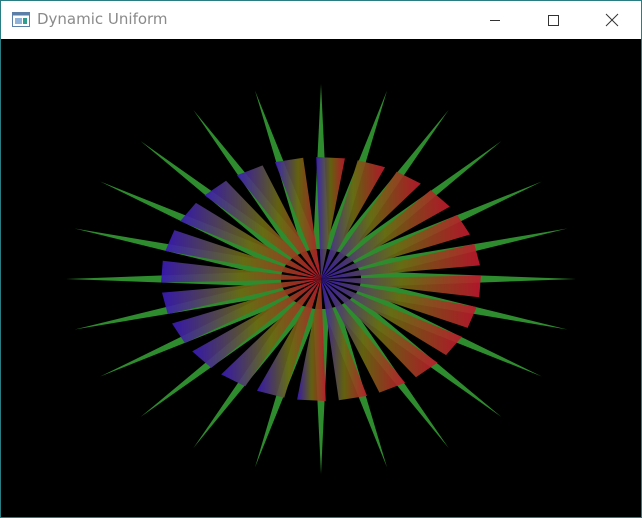 The width and height of the screenshot is (642, 518). I want to click on close-icon, so click(612, 20).